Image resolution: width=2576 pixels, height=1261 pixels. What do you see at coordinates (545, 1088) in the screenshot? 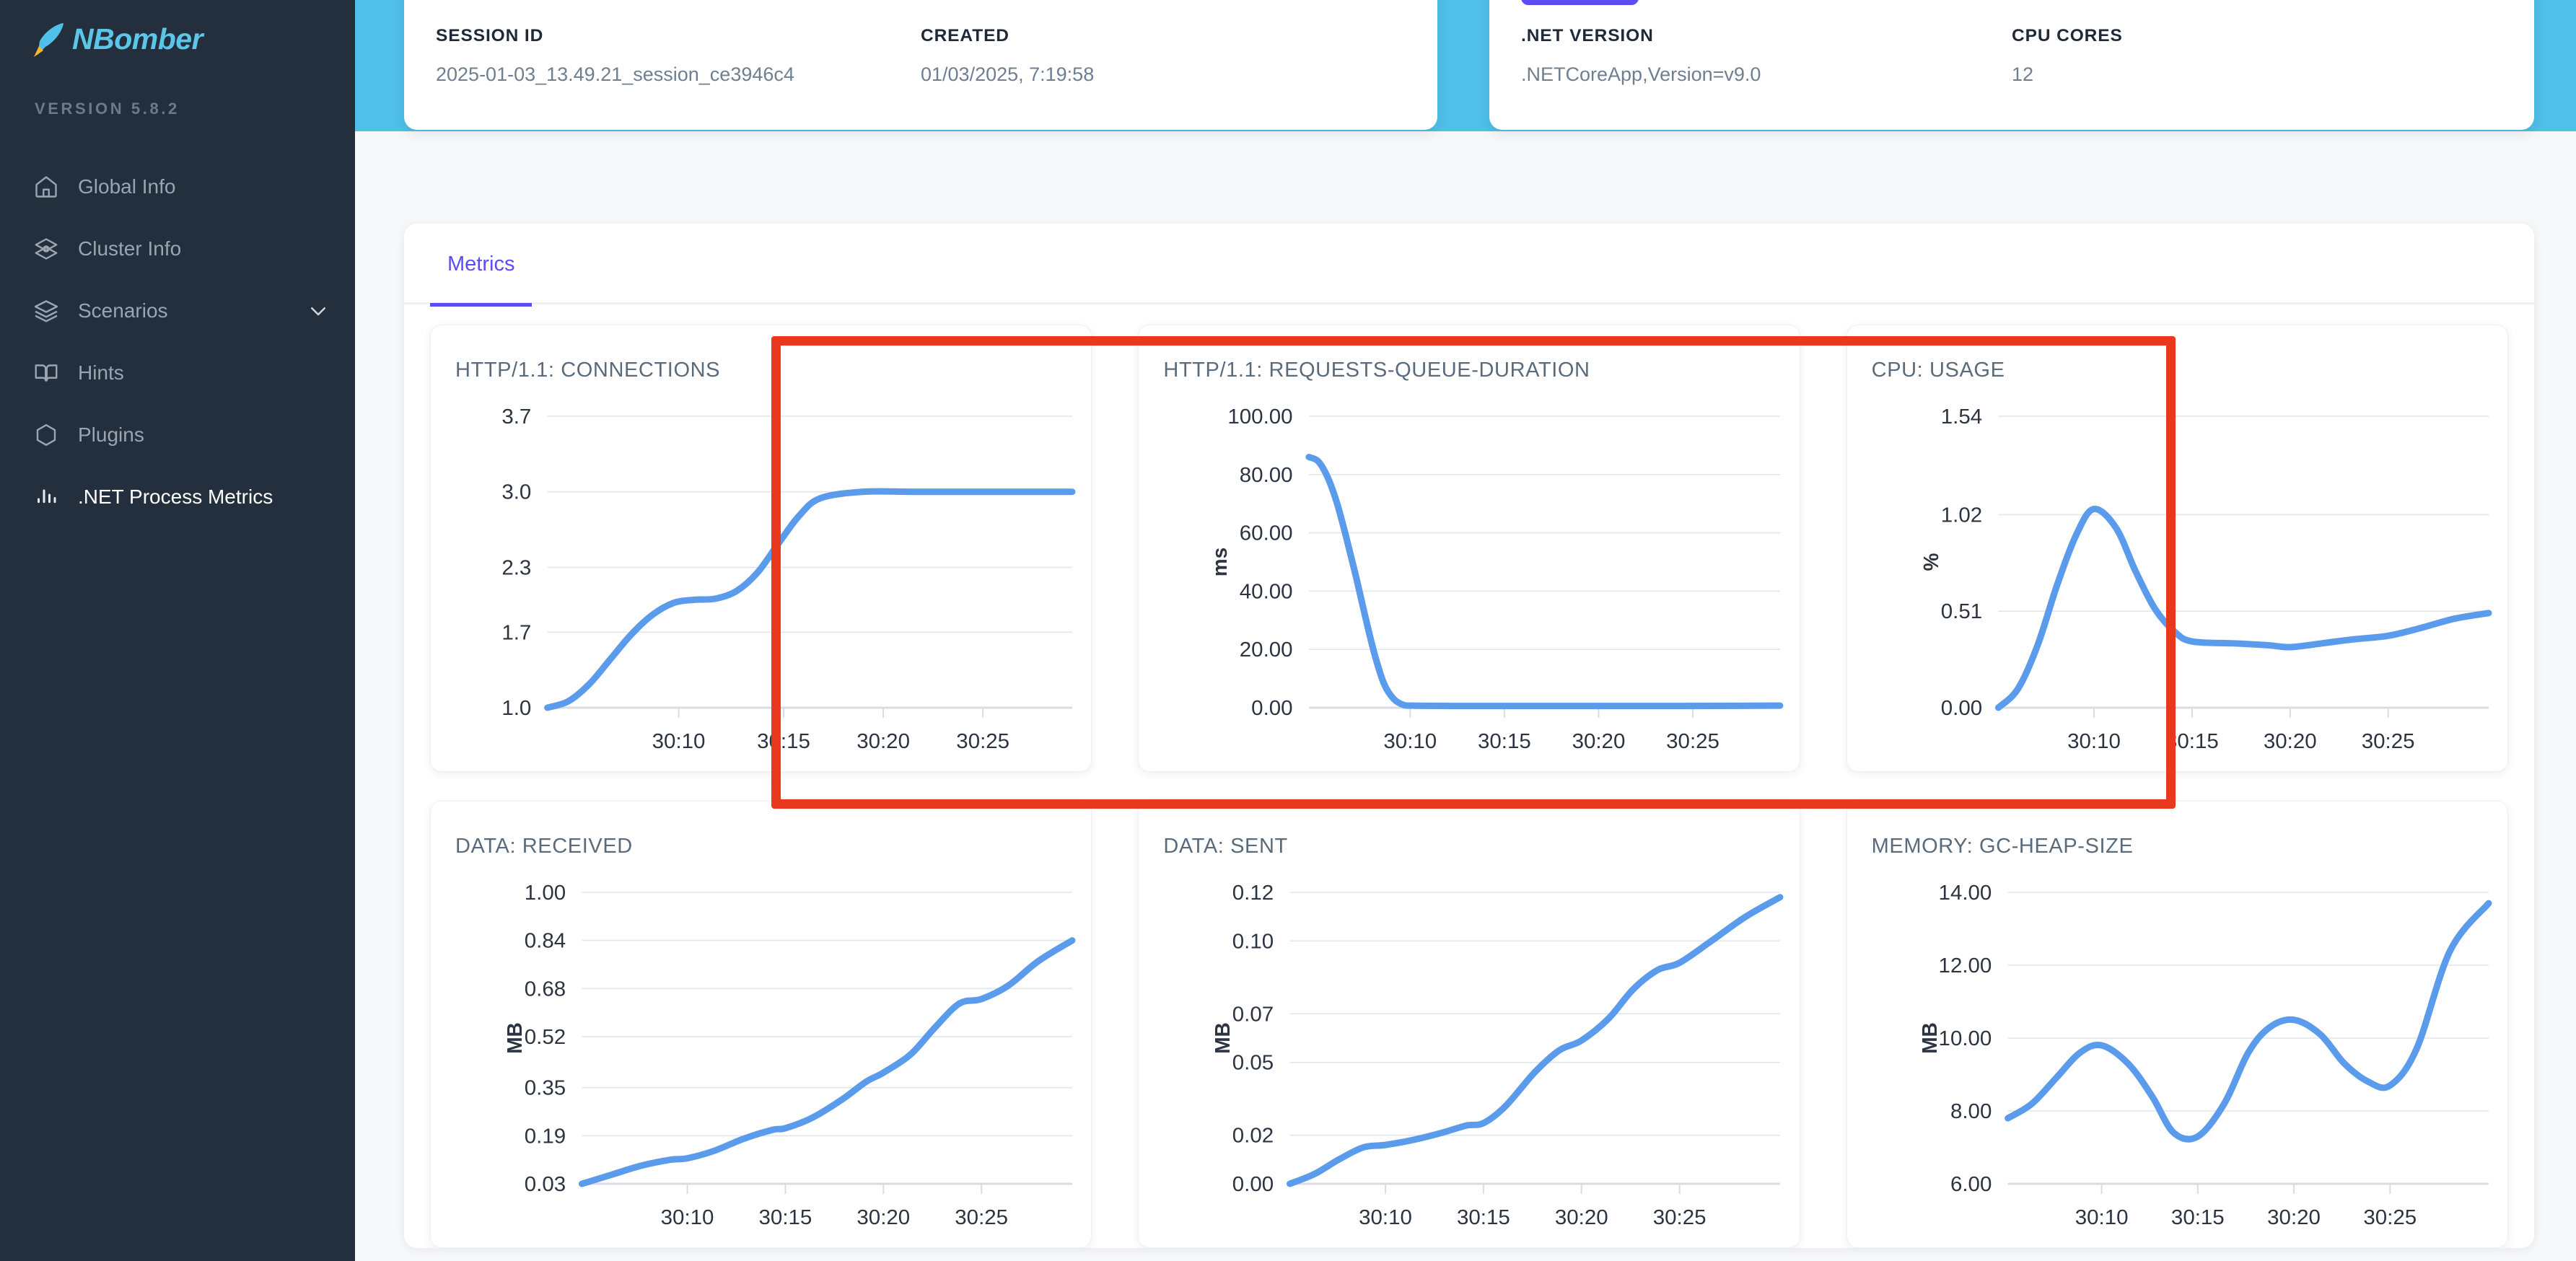
I see `svg-text: 0.35` at bounding box center [545, 1088].